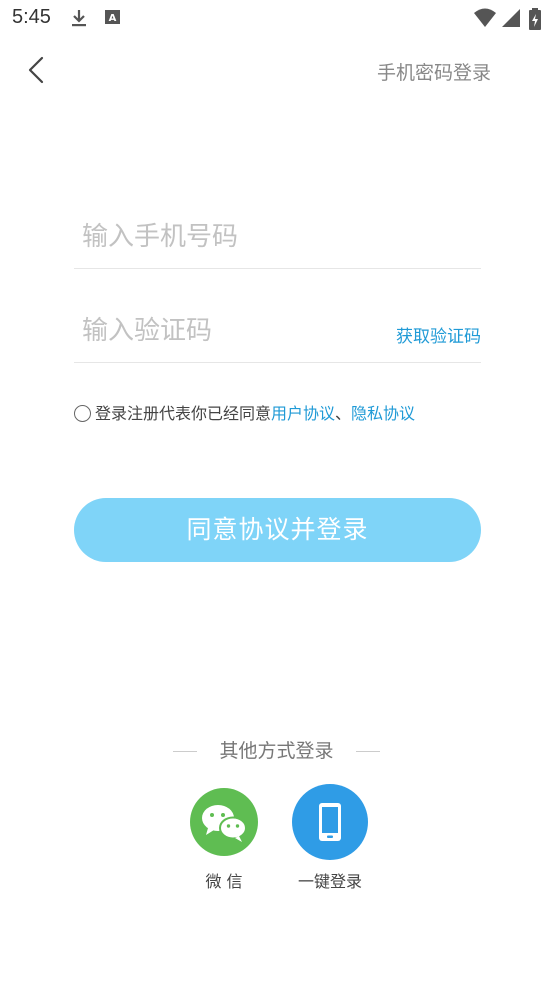 The image size is (553, 984). I want to click on other-login-title: 其他方式登录, so click(276, 751).